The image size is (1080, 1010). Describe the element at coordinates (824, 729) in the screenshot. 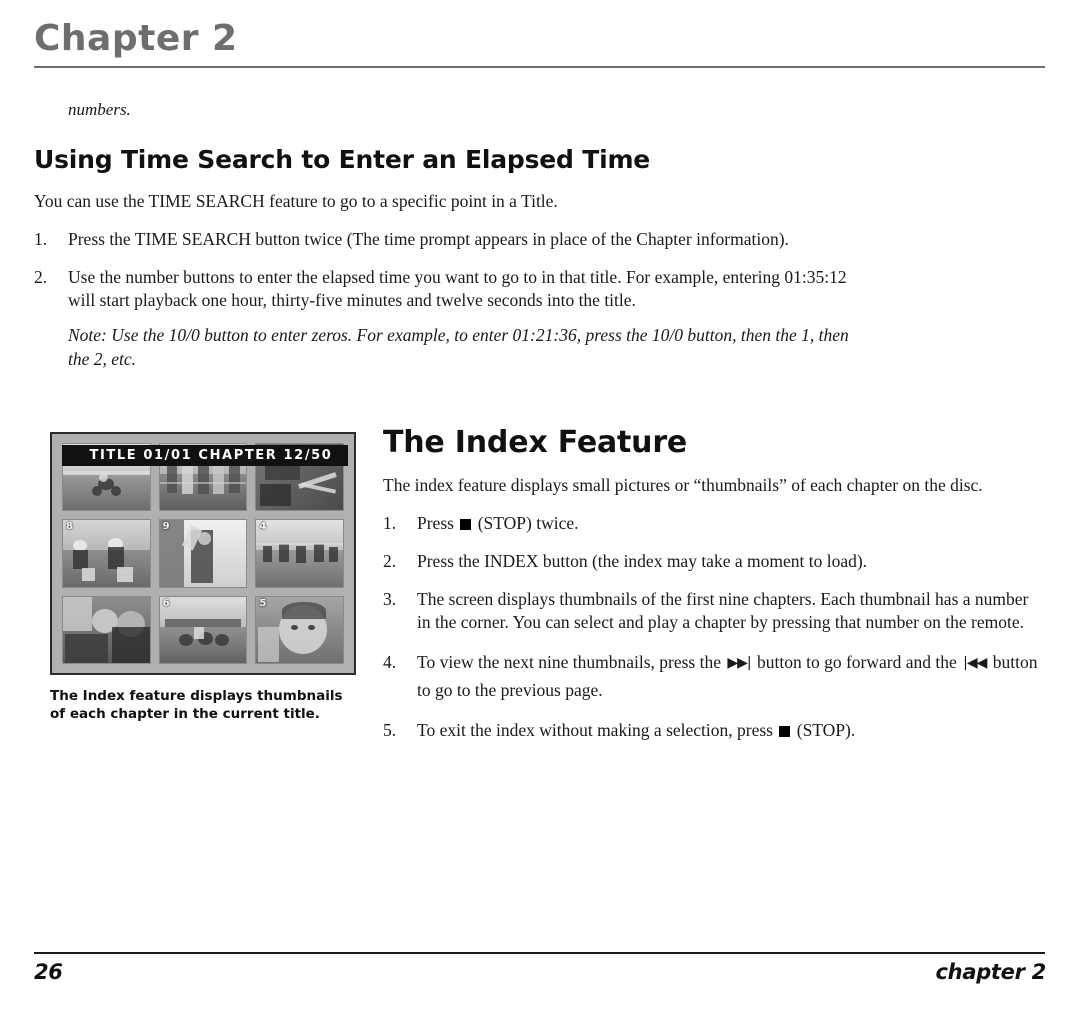

I see `list-item-text-post: (STOP).` at that location.